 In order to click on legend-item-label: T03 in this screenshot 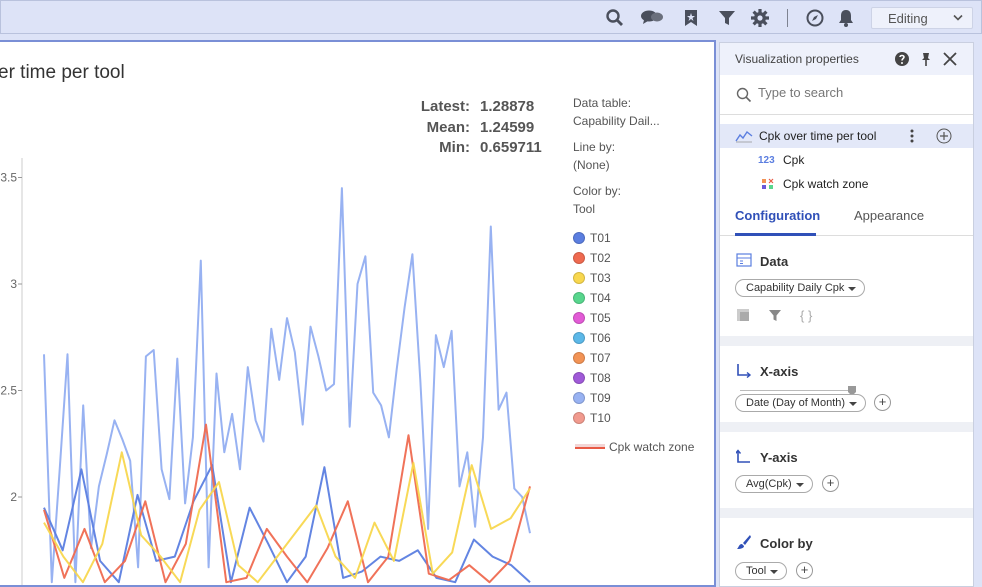, I will do `click(600, 278)`.